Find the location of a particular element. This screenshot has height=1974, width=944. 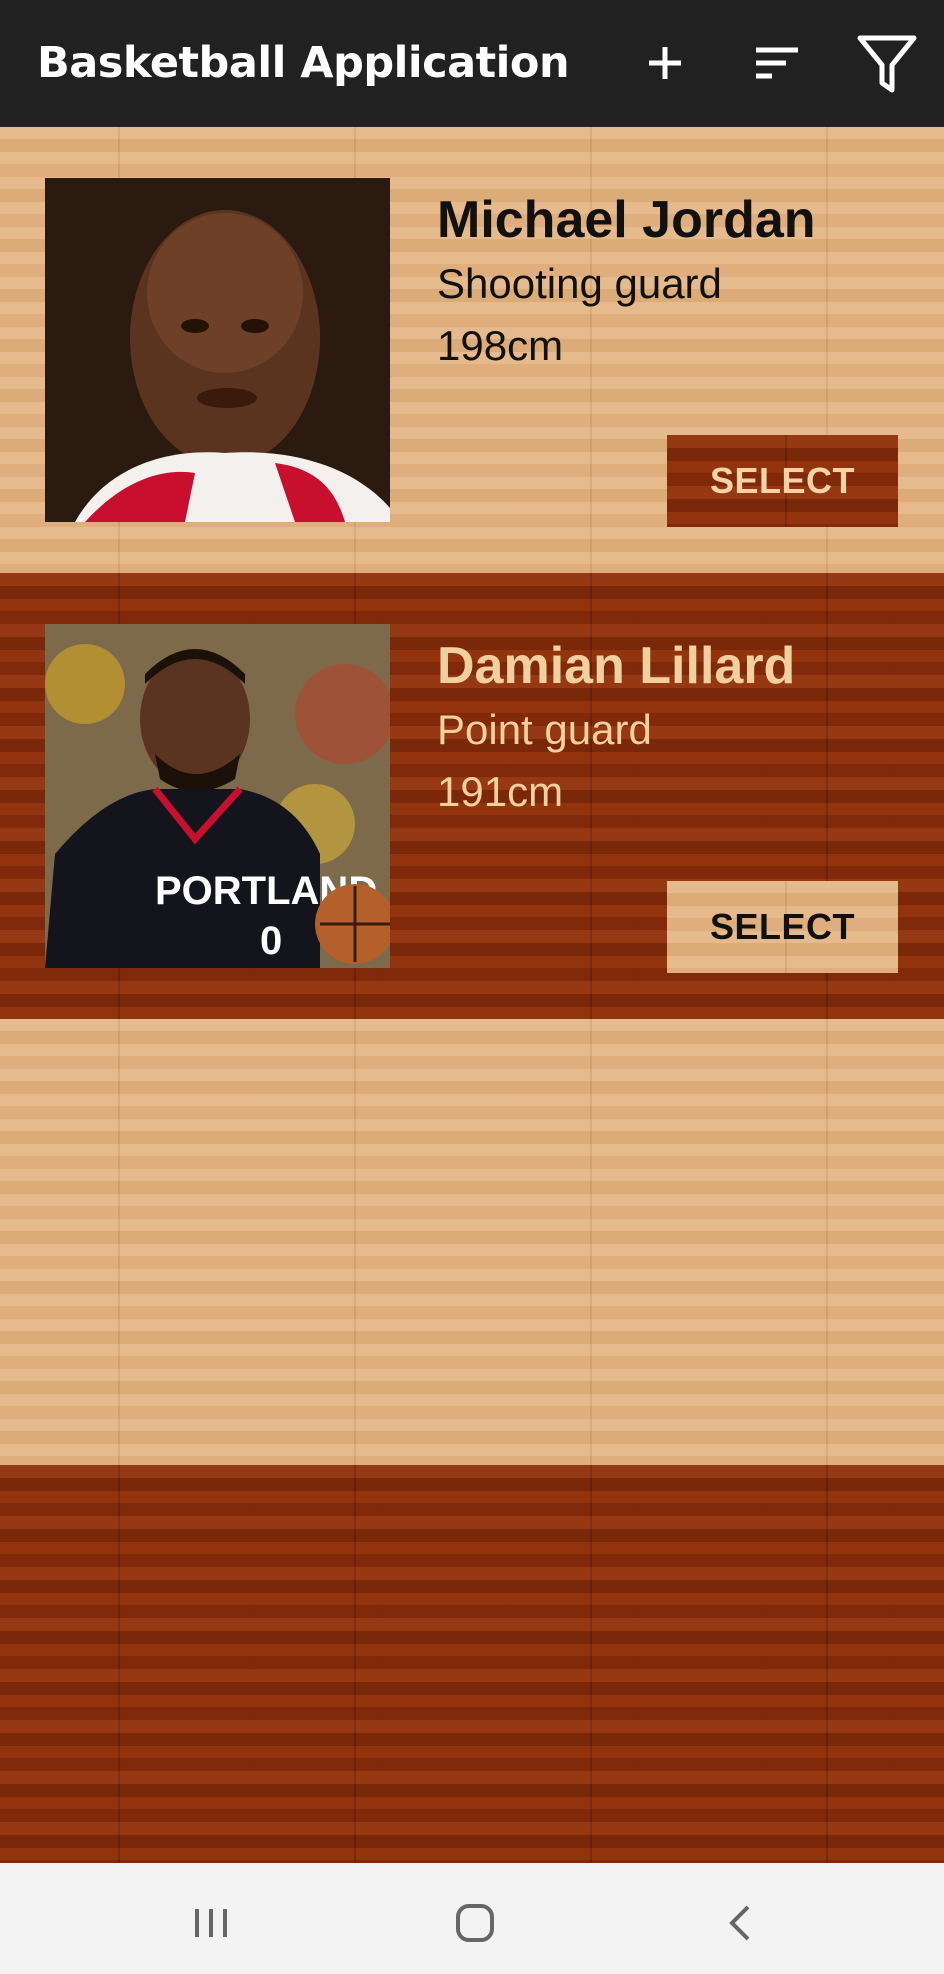

app-bar: Basketball Application is located at coordinates (472, 63).